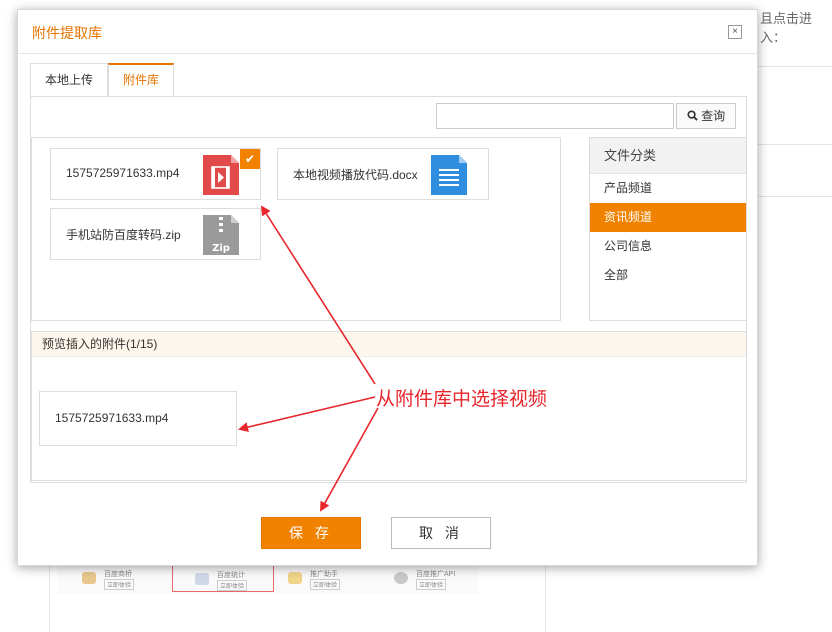 This screenshot has height=632, width=832. I want to click on preview-file-name: 1575725971633.mp4, so click(112, 418).